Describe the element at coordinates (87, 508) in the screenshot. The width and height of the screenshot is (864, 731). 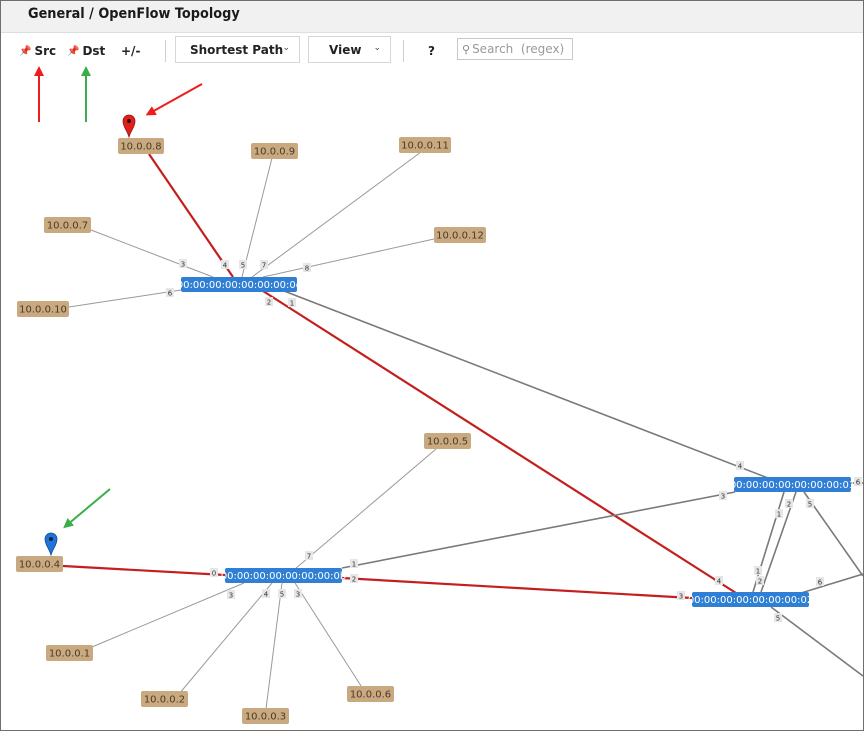
I see `green-arrow-to-dst` at that location.